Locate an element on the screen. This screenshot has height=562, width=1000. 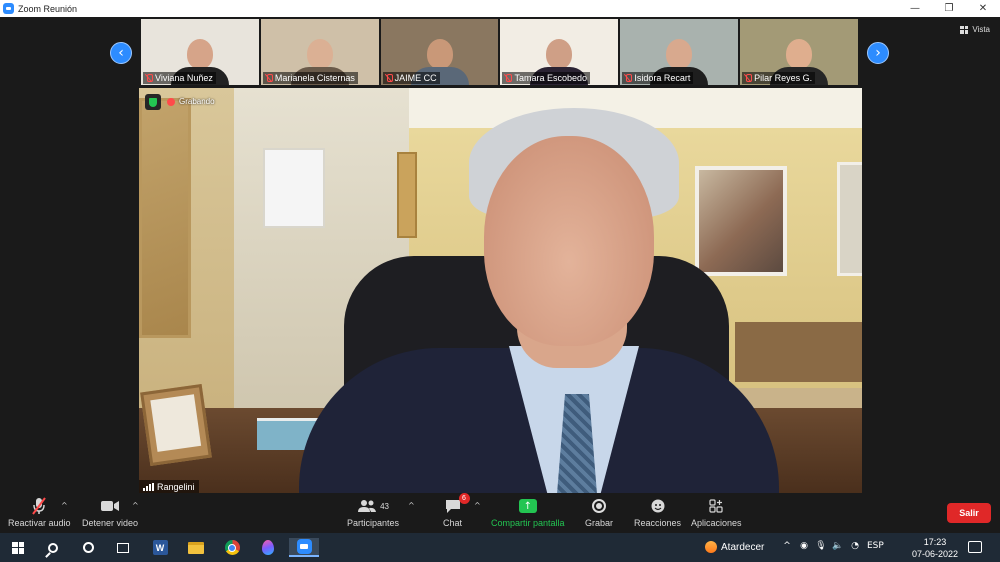
recording-indicator: Grabando is located at coordinates (191, 101).